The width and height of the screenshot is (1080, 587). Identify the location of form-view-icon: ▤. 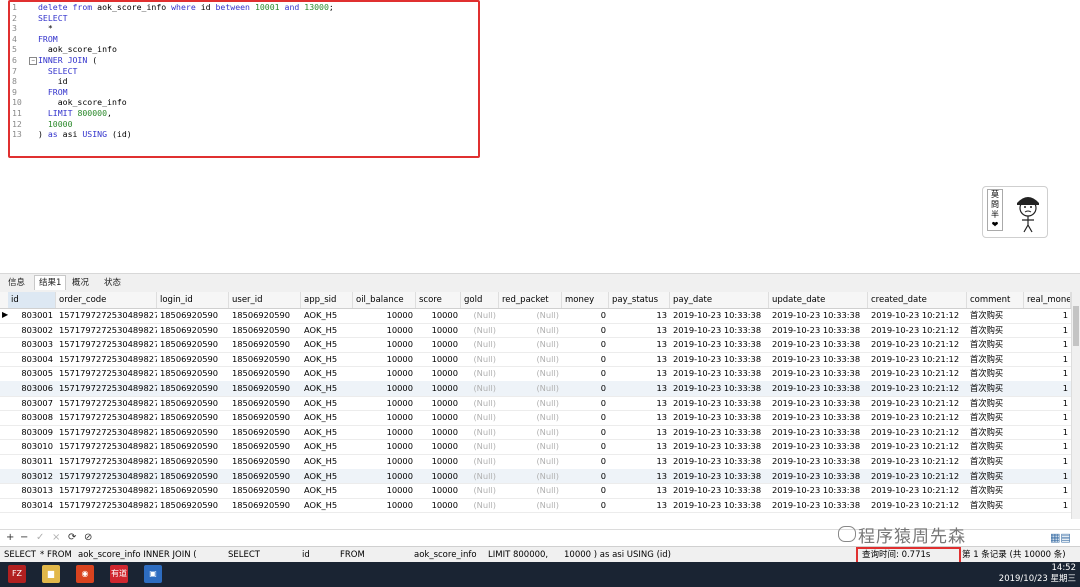
(1065, 537).